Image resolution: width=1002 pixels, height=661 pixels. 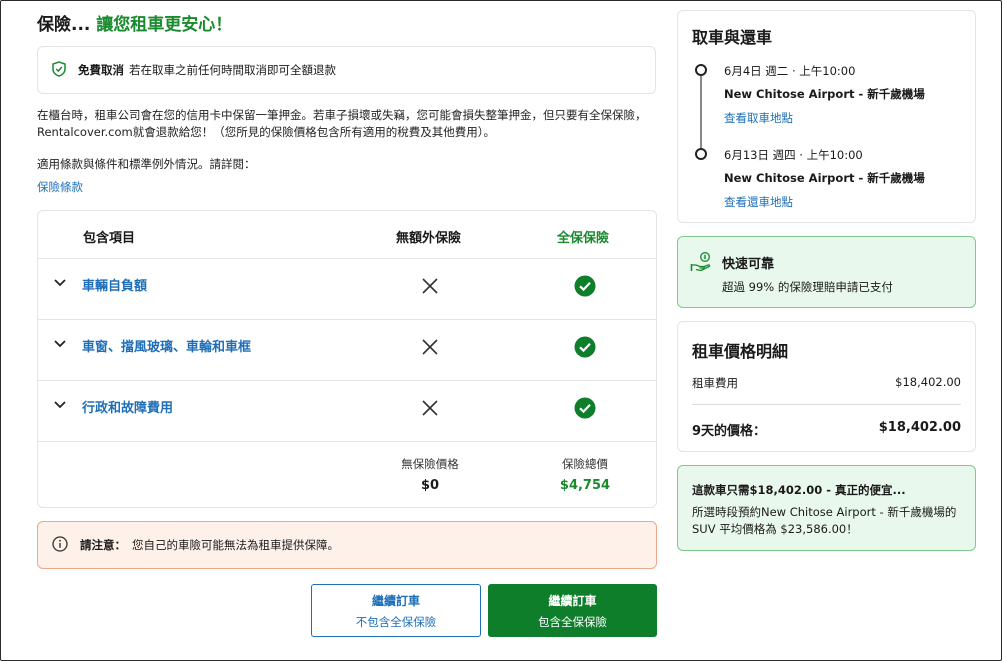 I want to click on price-full-coverage-label: 保險總價, so click(x=585, y=464).